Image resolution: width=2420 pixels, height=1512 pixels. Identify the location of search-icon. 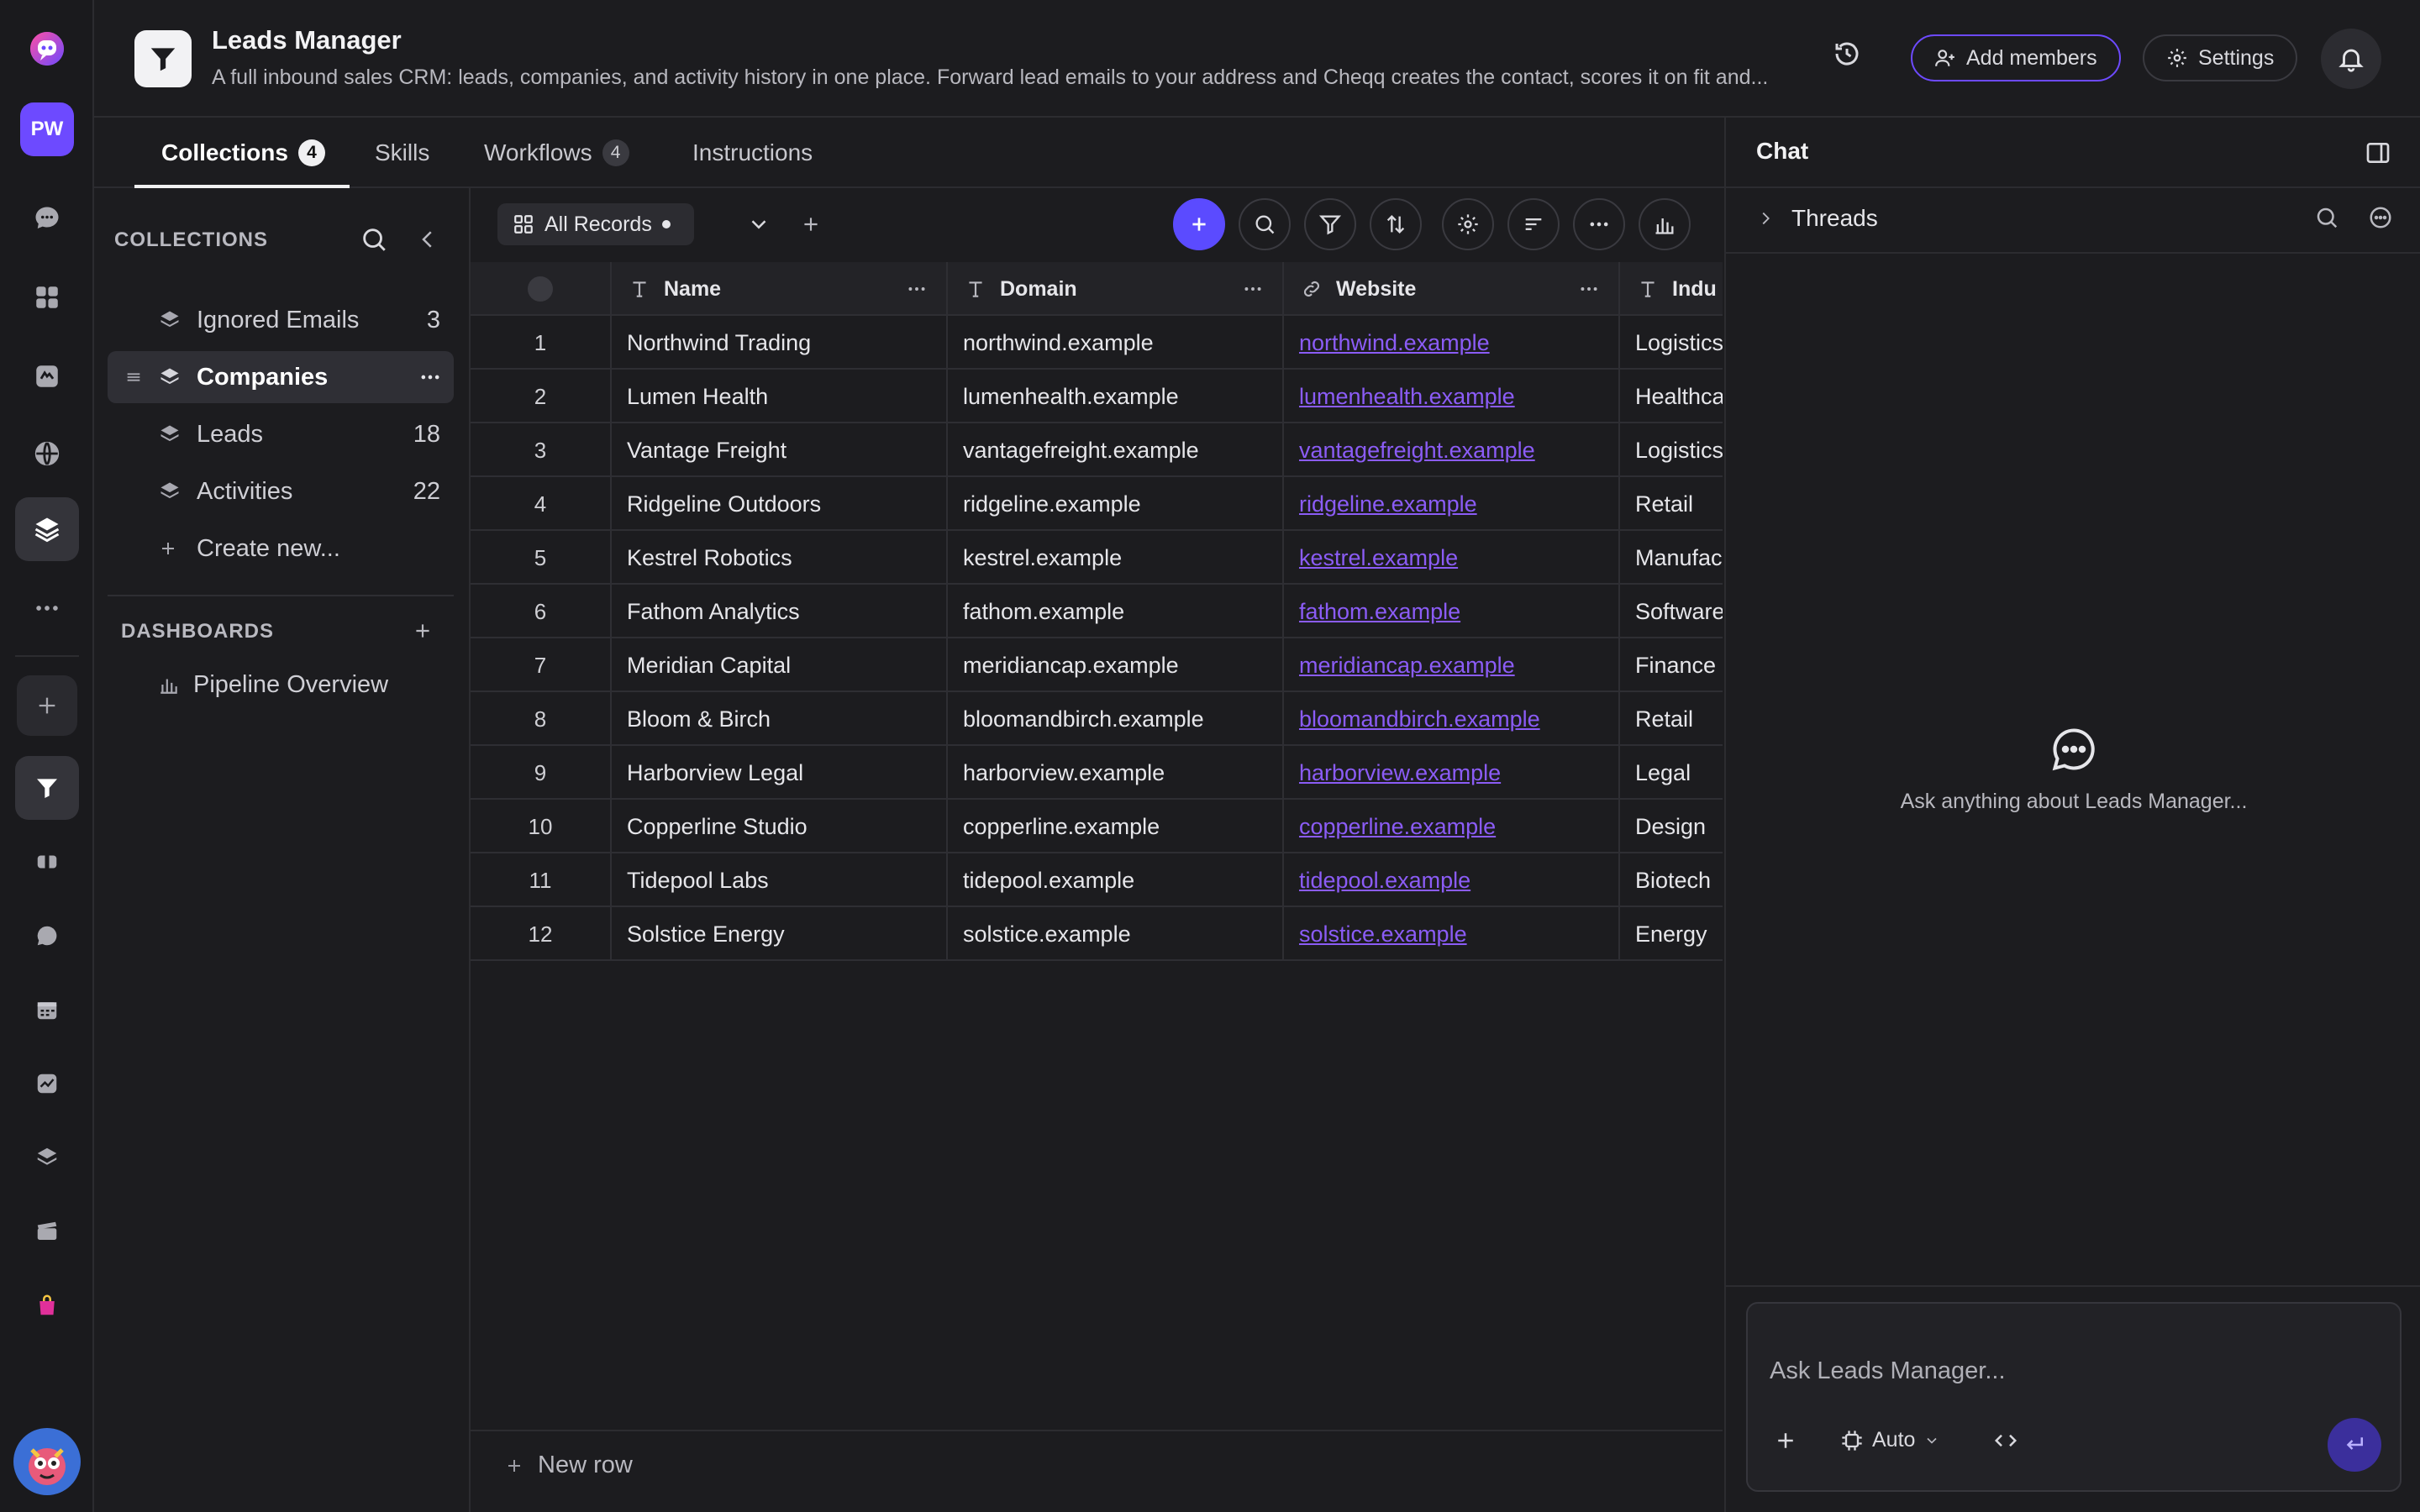
(374, 239).